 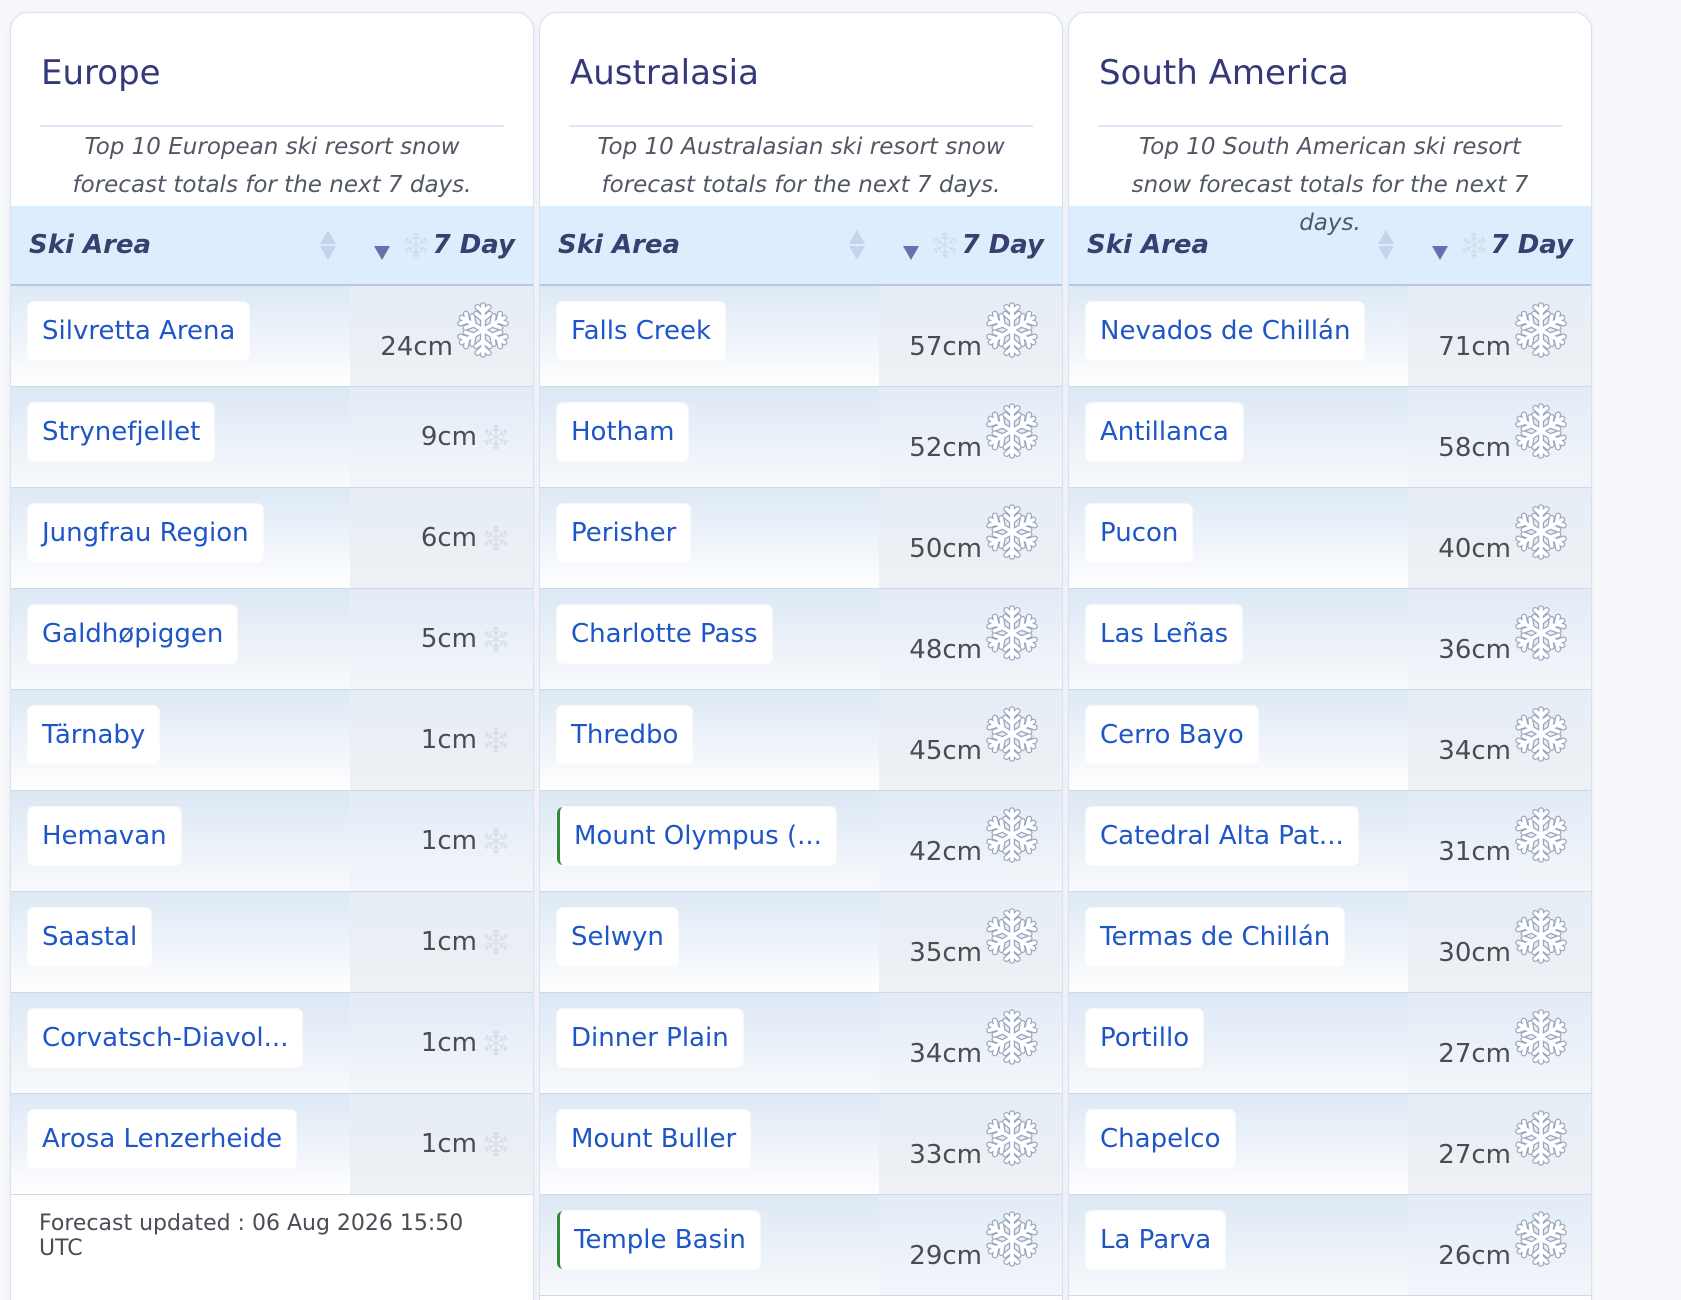 What do you see at coordinates (1002, 245) in the screenshot?
I see `column-header-7-day-label: 7 Day` at bounding box center [1002, 245].